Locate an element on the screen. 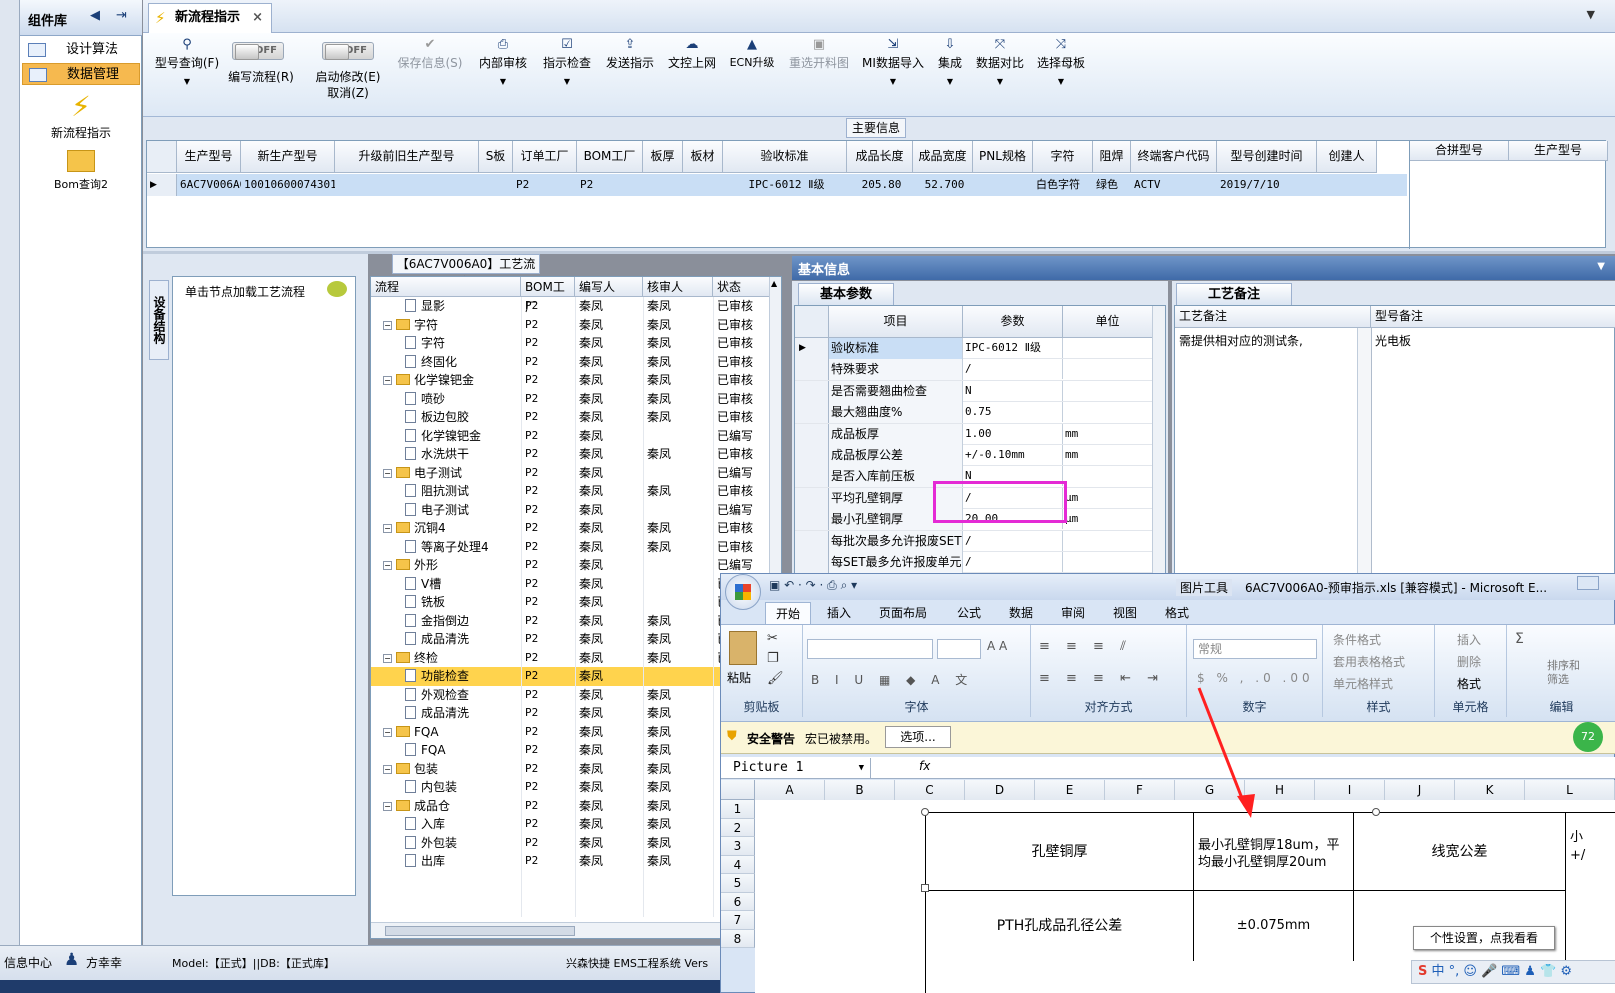  column-header: S板 is located at coordinates (496, 157).